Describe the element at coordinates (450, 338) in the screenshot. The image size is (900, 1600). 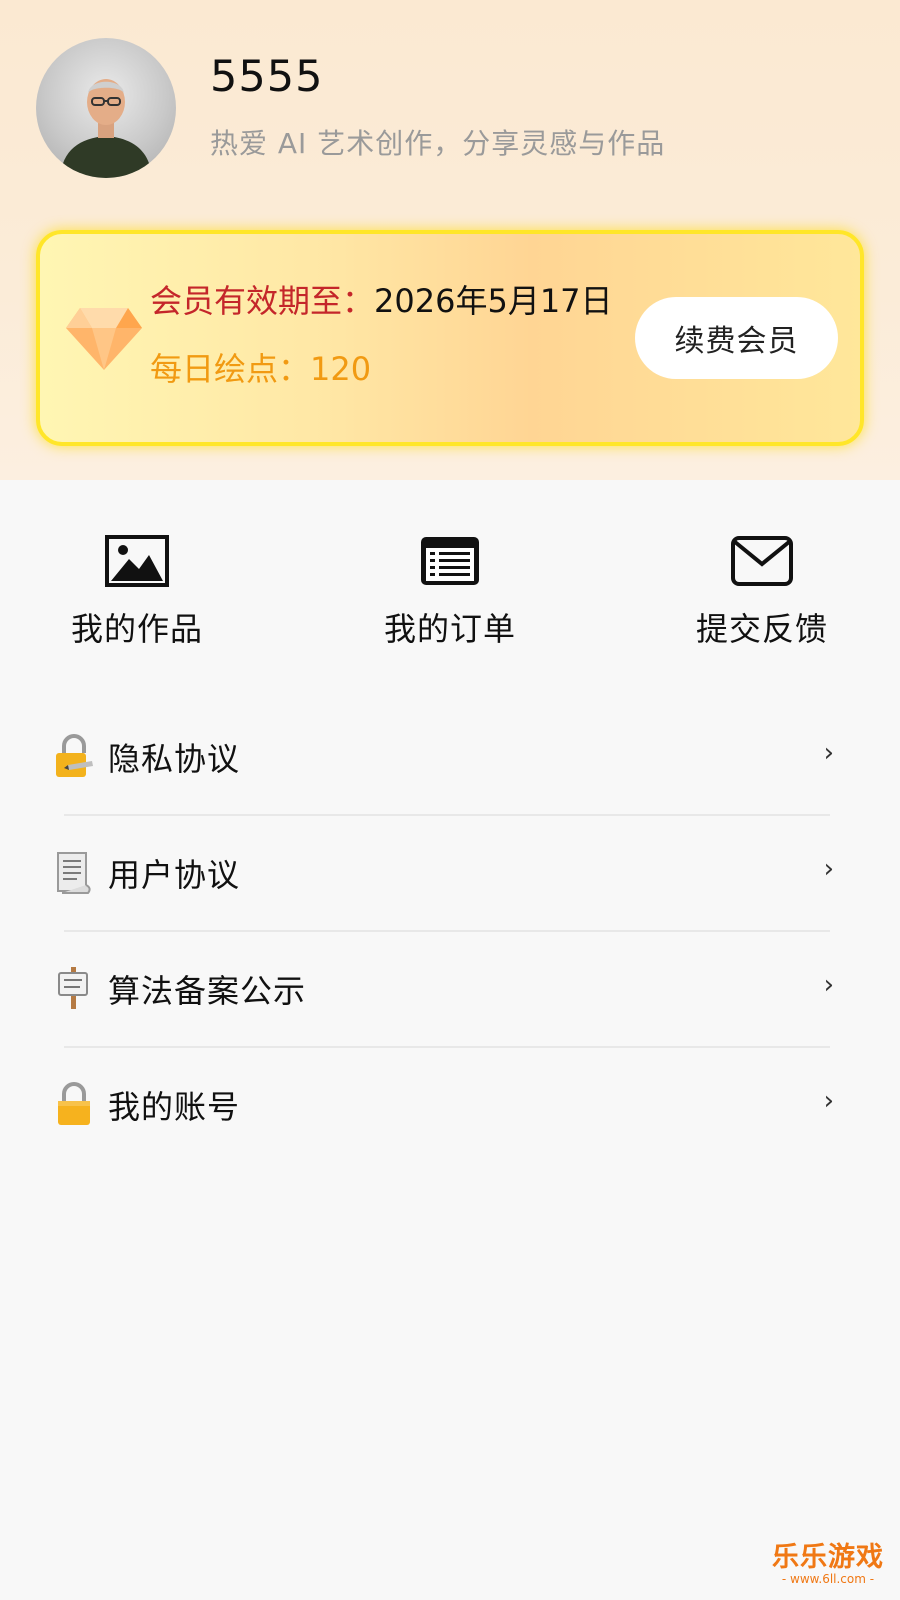
I see `membership-card: 会员有效期至：2026年5月17日 每日绘点：120 续费会员` at that location.